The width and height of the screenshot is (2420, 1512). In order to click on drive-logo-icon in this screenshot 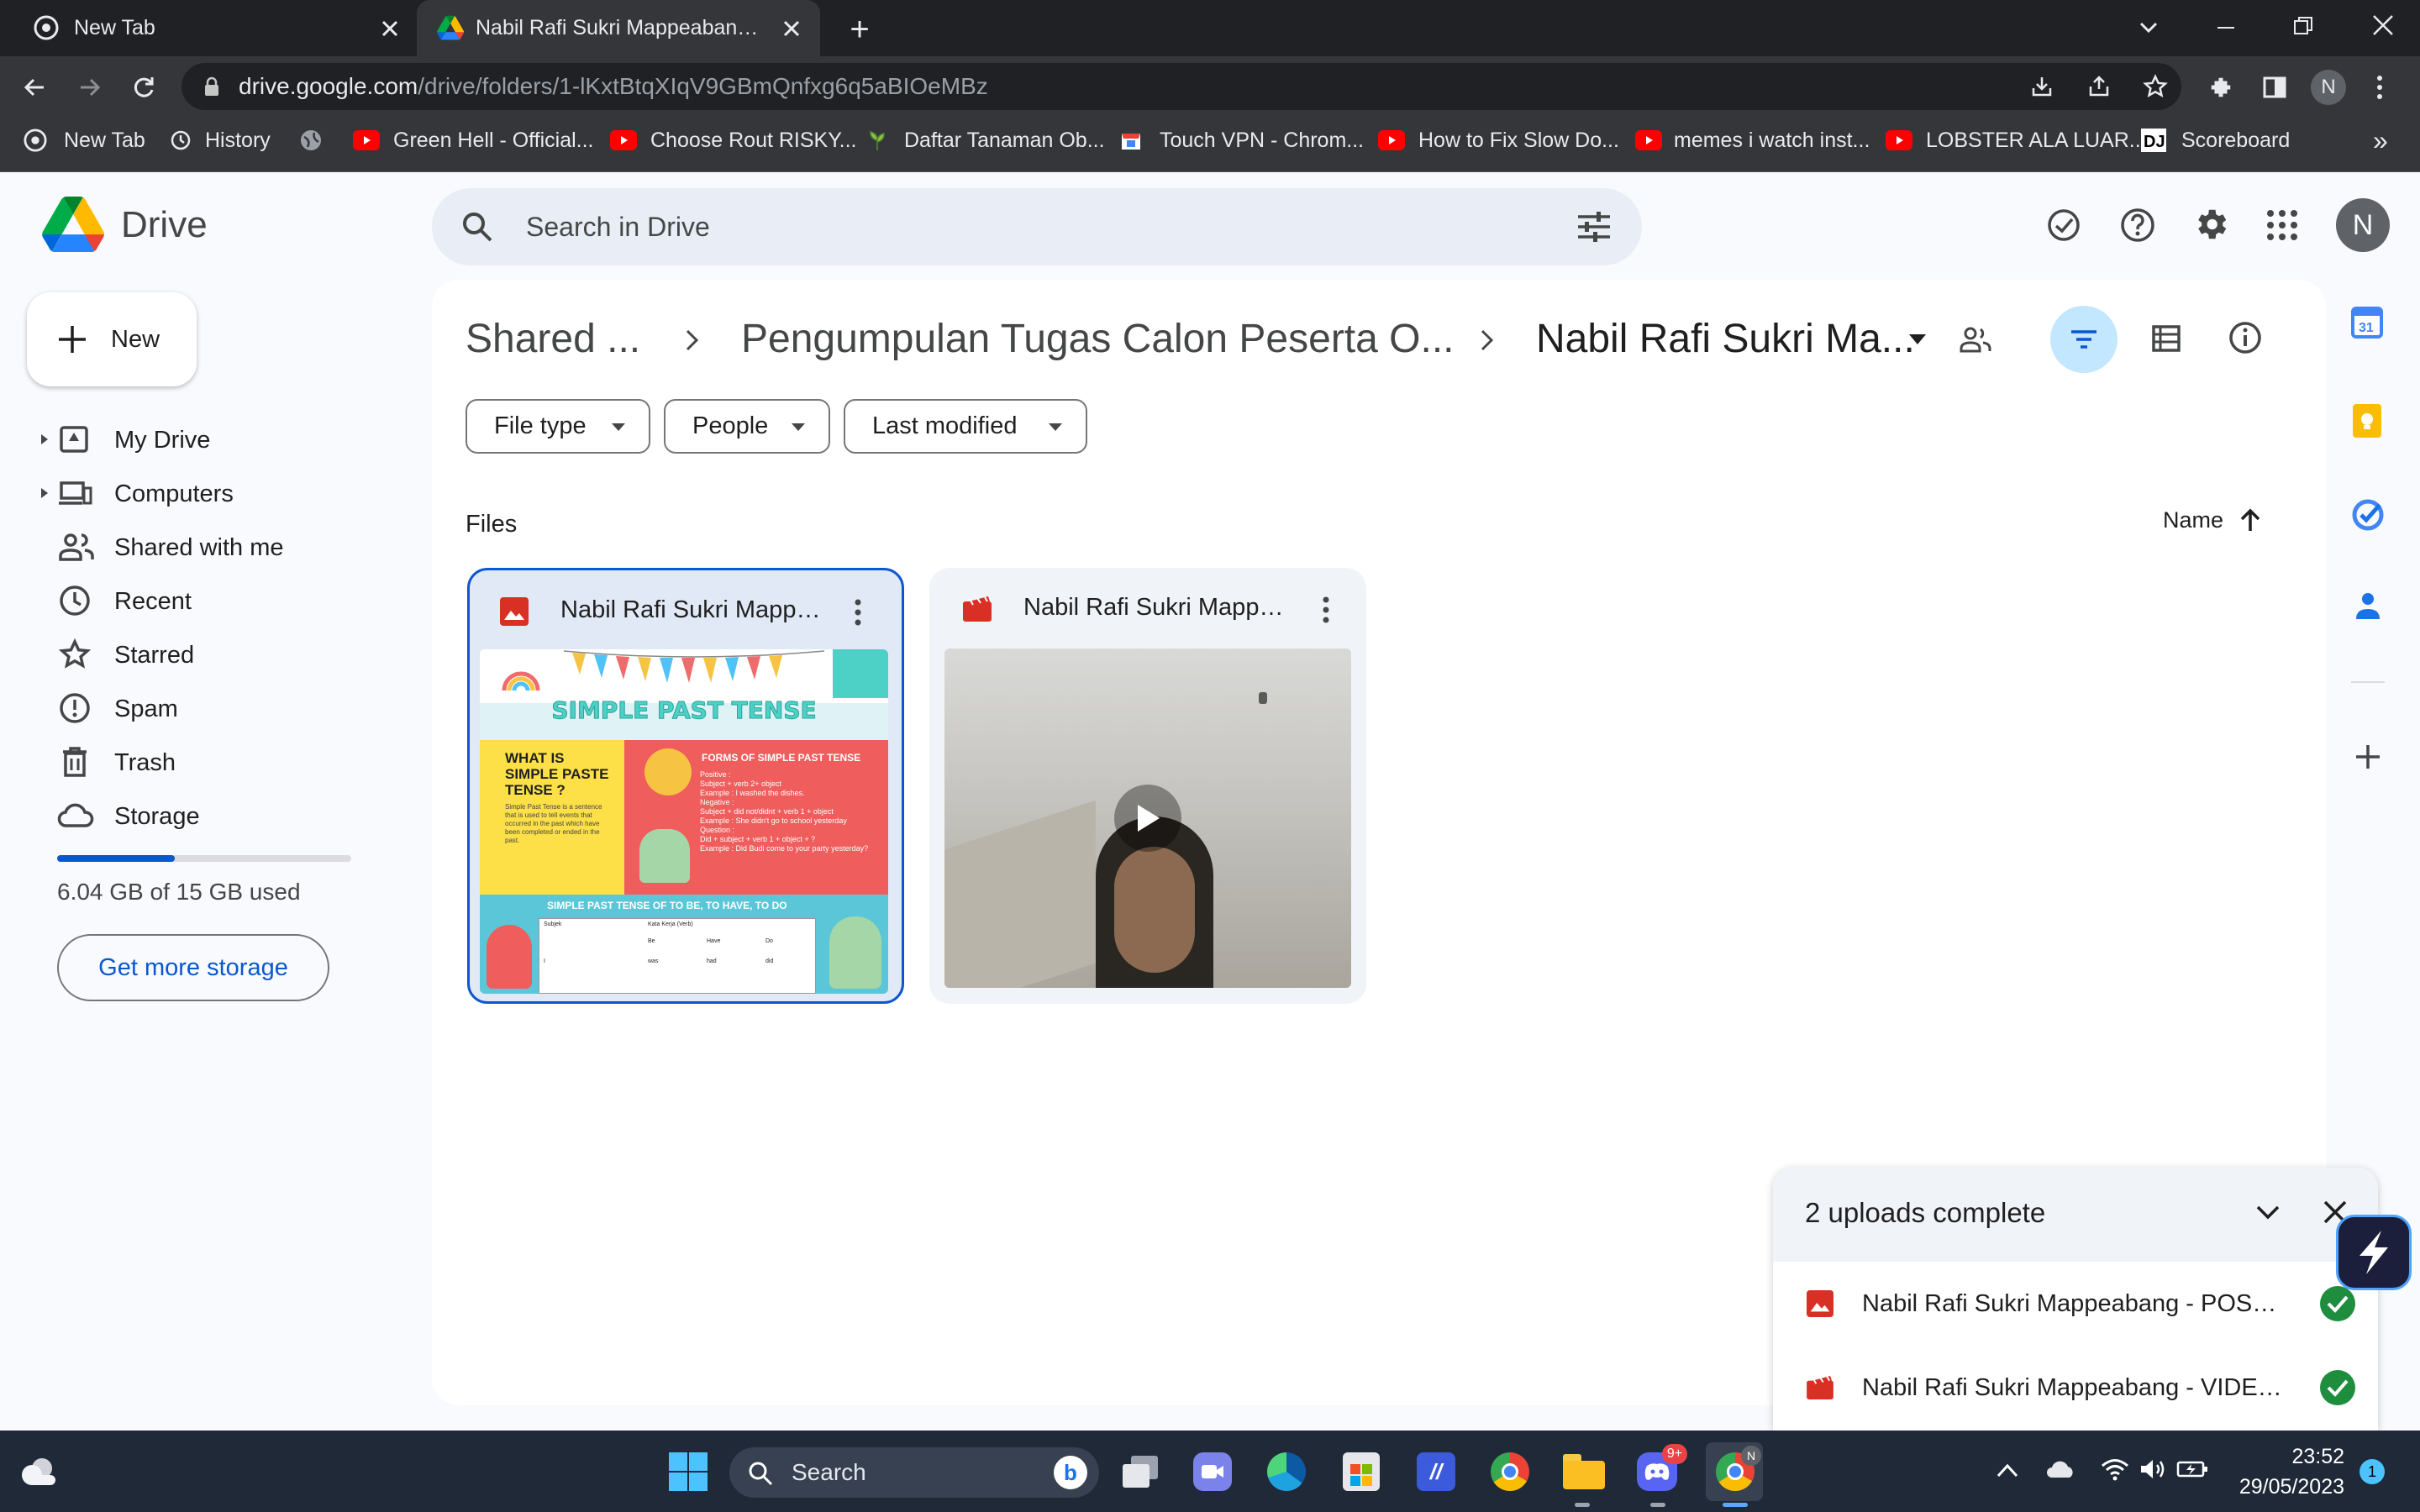, I will do `click(73, 224)`.